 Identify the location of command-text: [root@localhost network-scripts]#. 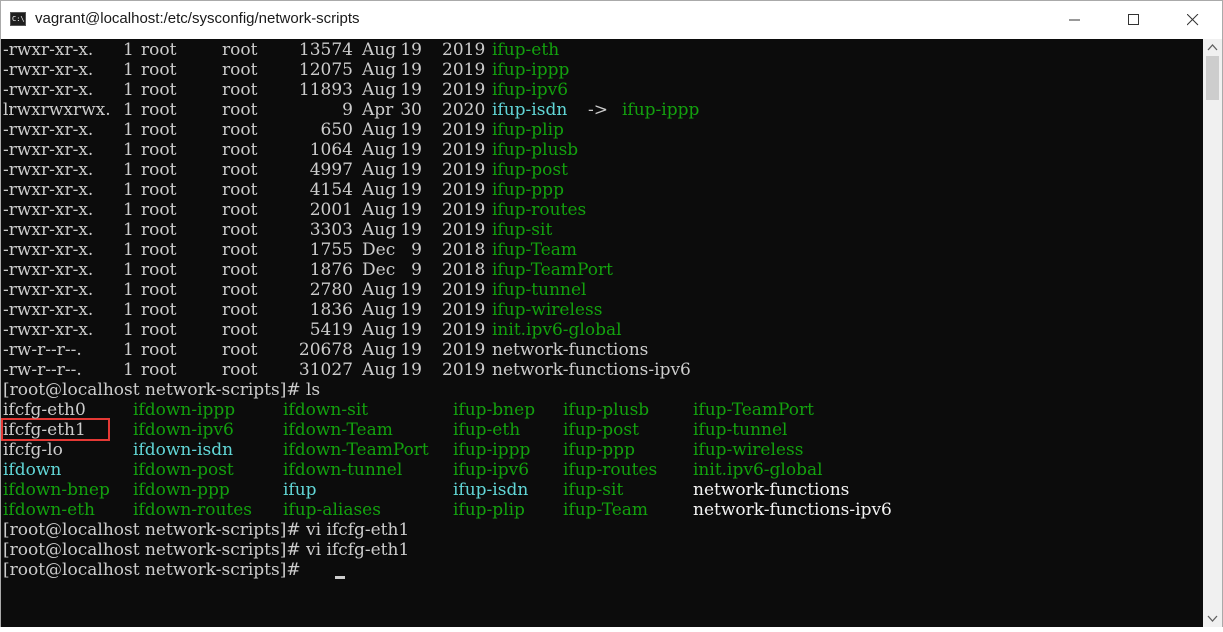
(154, 570).